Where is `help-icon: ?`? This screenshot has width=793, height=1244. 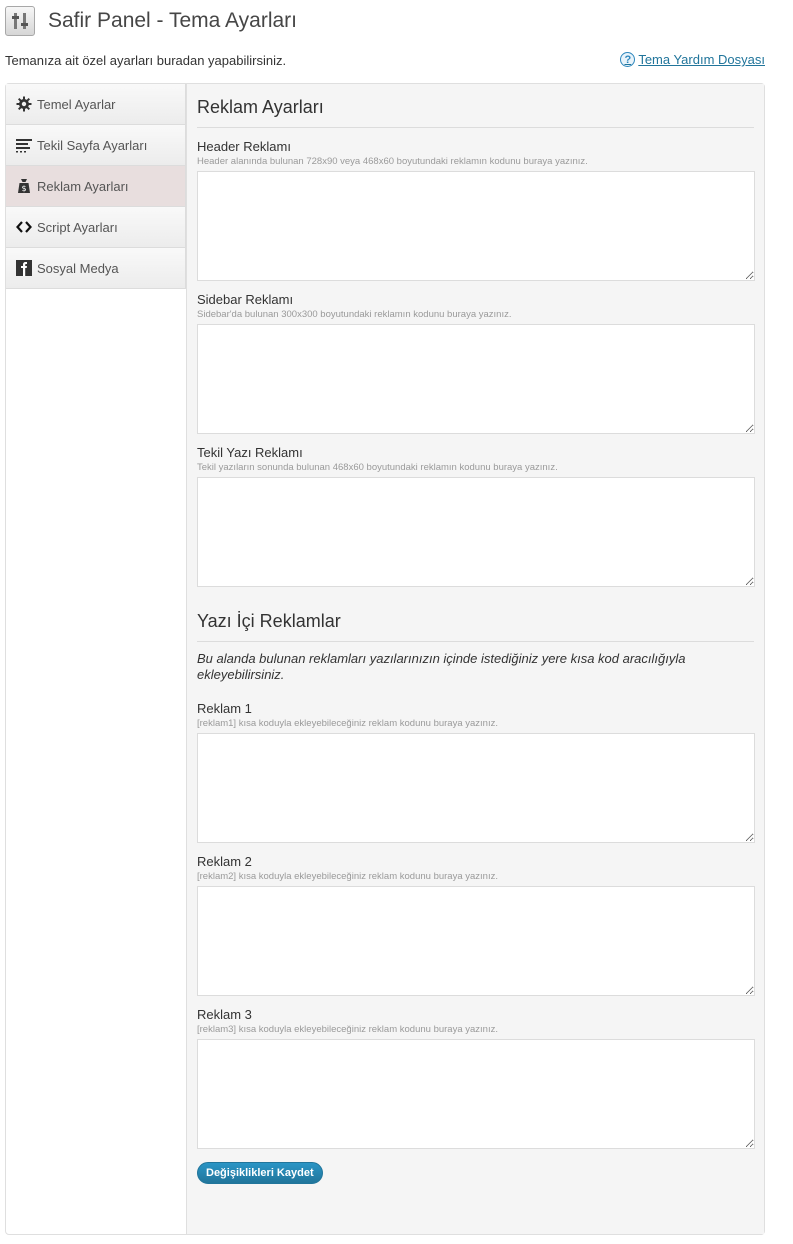
help-icon: ? is located at coordinates (628, 59).